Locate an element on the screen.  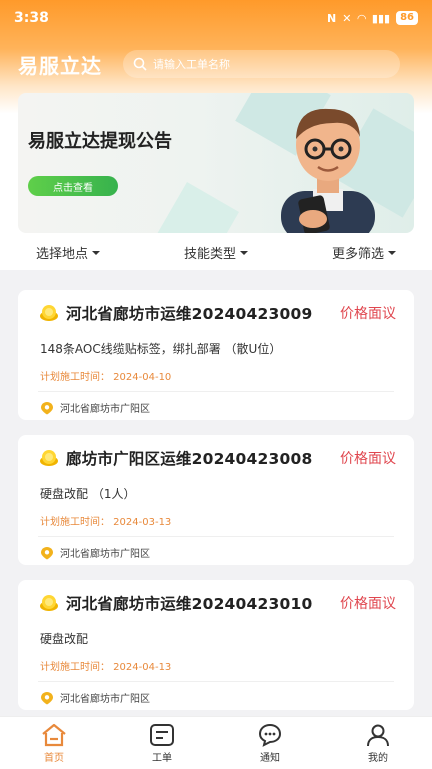
order-card-header: 河北省廊坊市运维20240423009 价格面议 is located at coordinates (217, 313).